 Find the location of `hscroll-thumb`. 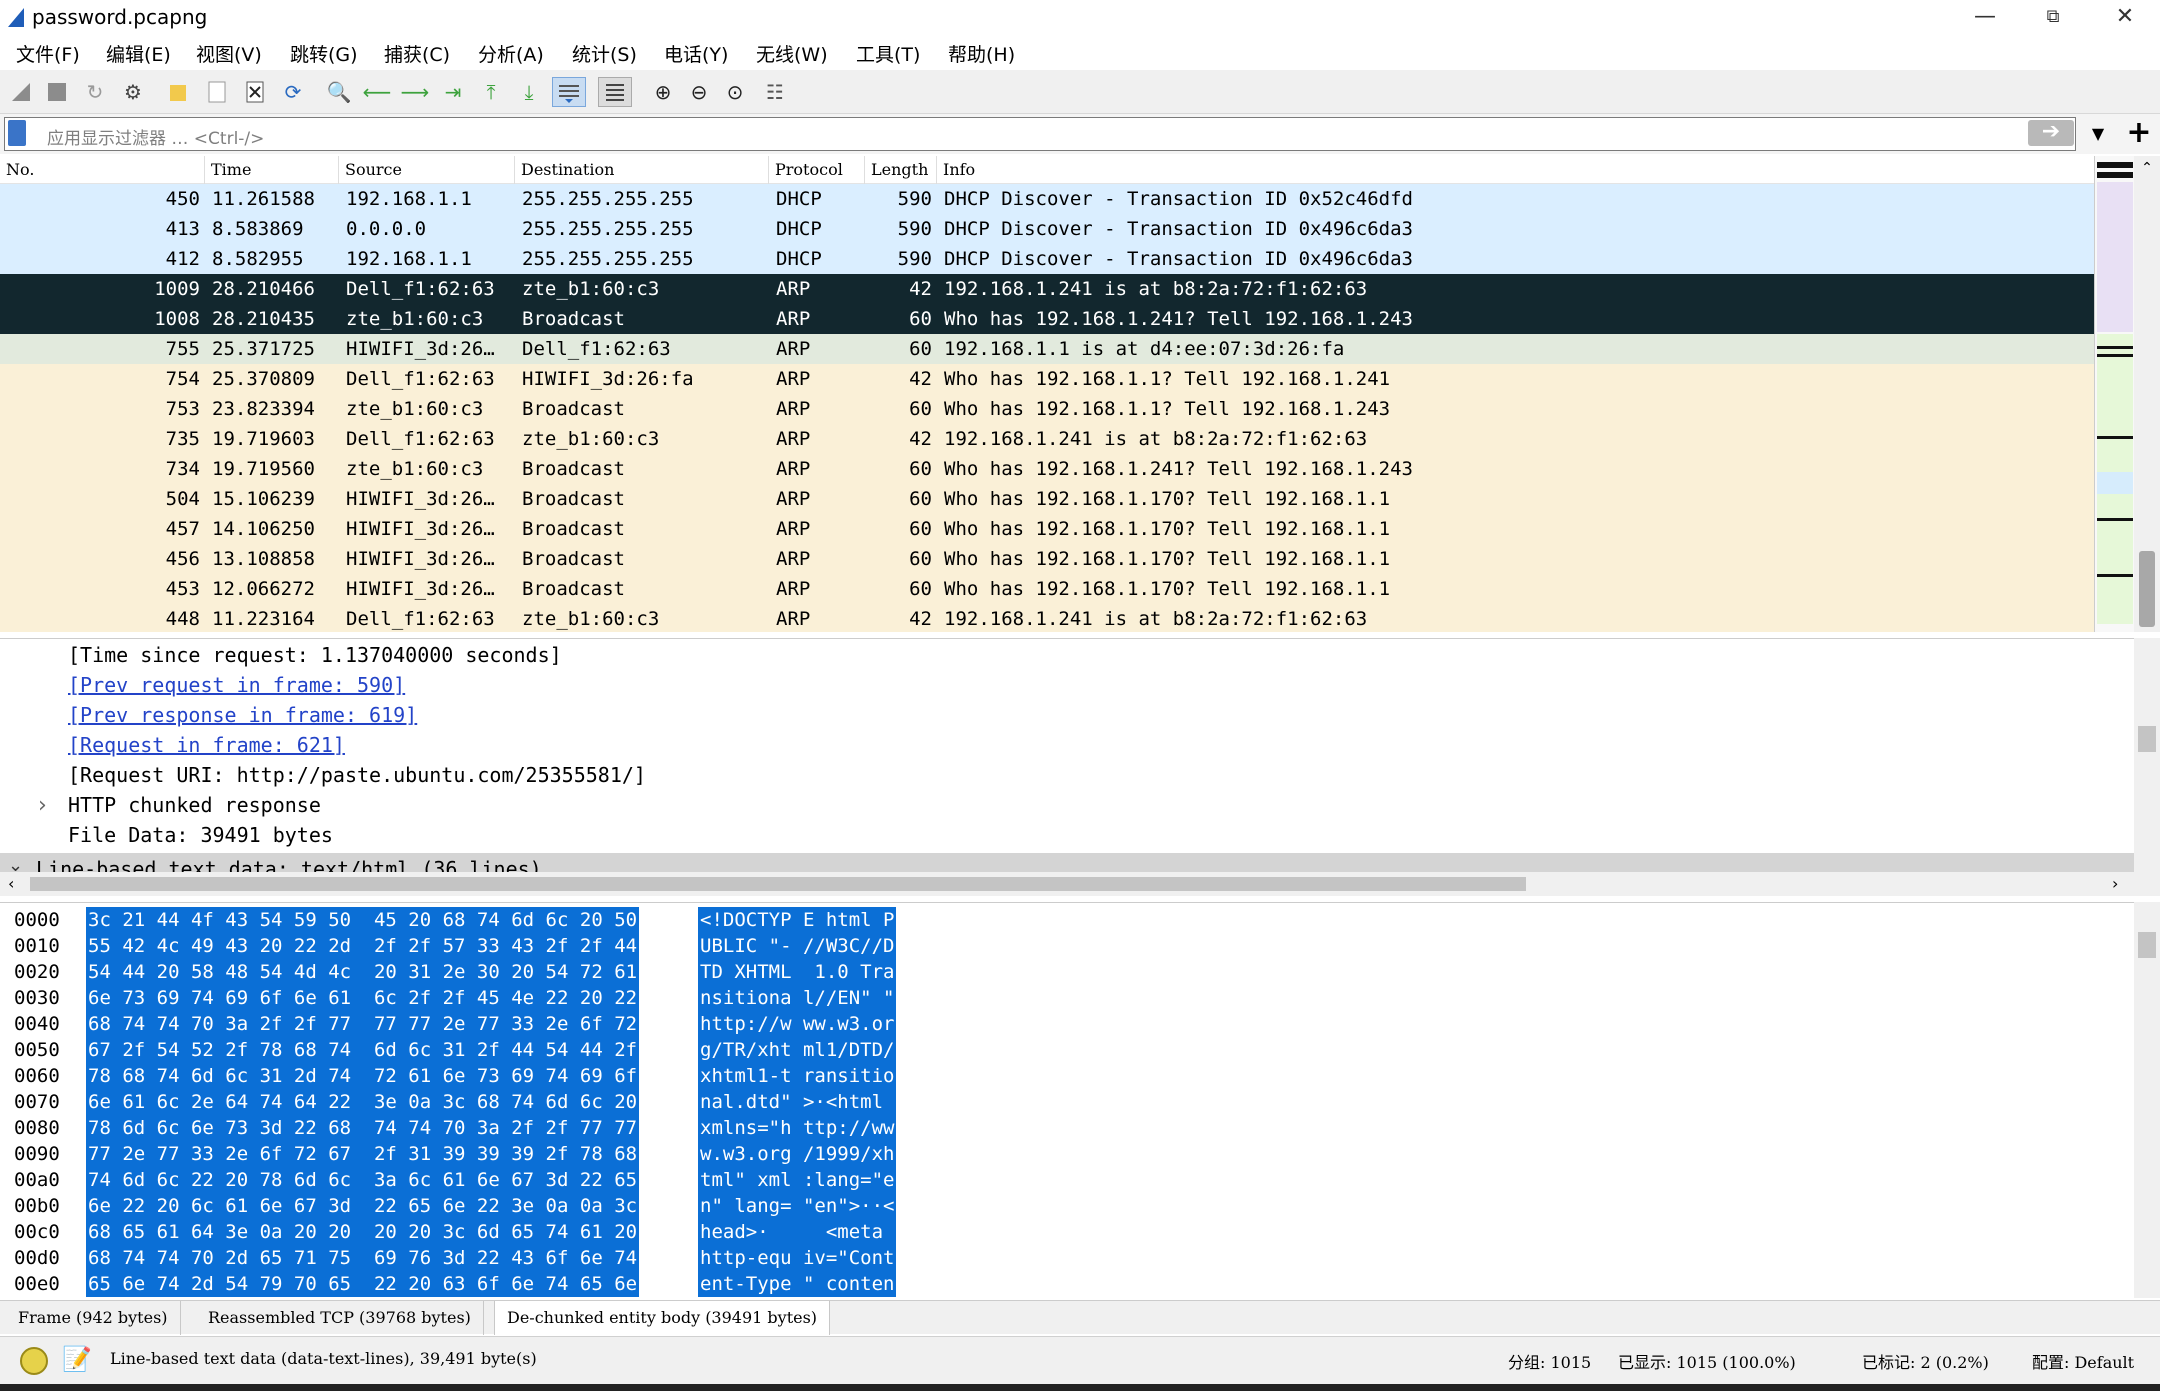

hscroll-thumb is located at coordinates (778, 884).